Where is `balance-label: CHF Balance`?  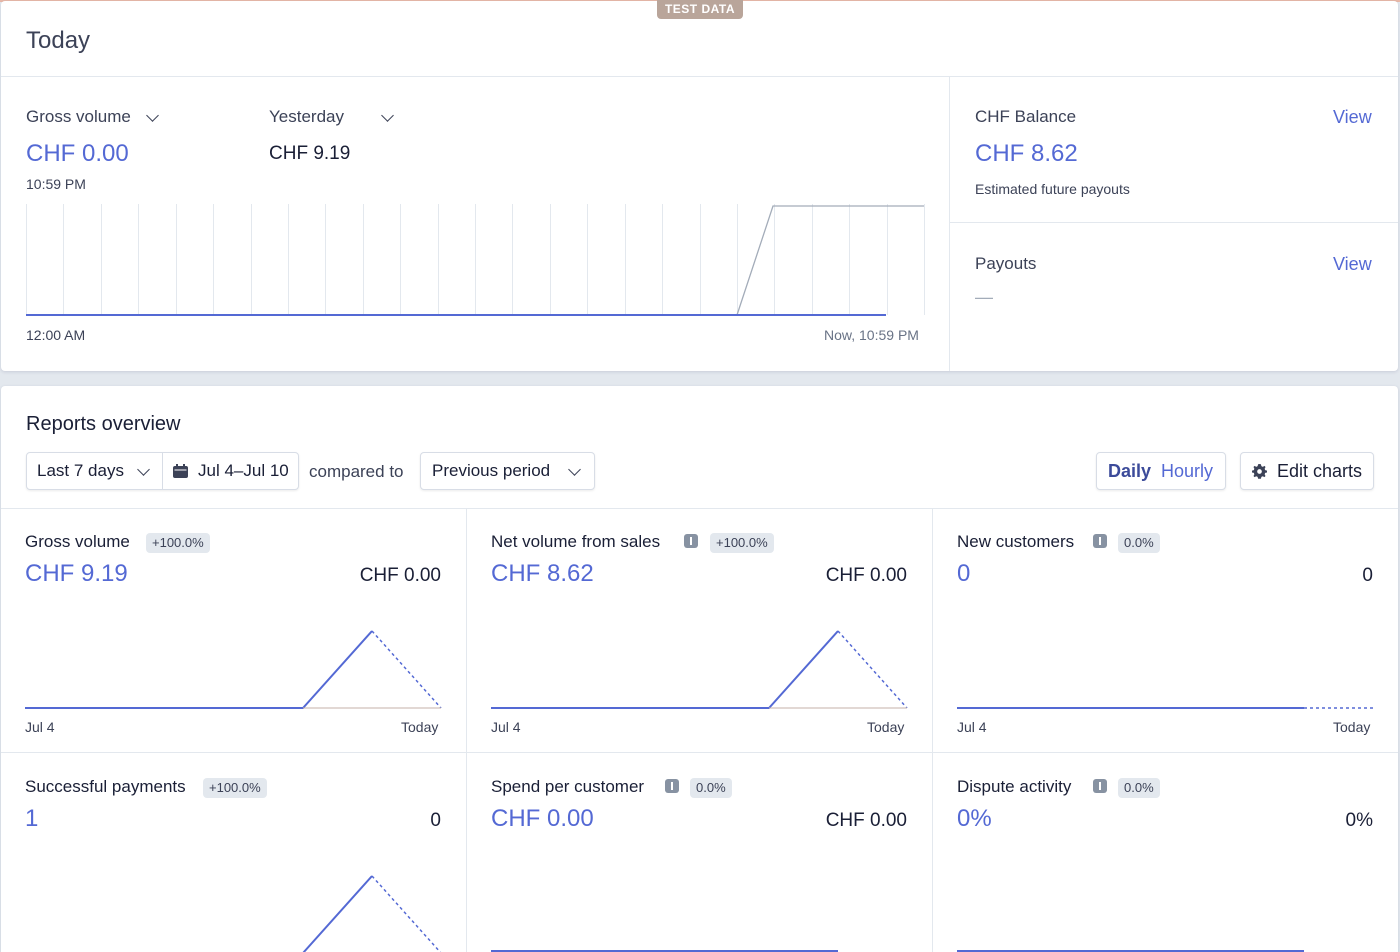 balance-label: CHF Balance is located at coordinates (1026, 116).